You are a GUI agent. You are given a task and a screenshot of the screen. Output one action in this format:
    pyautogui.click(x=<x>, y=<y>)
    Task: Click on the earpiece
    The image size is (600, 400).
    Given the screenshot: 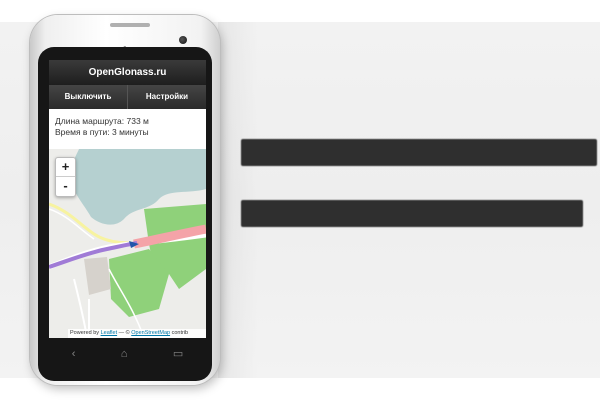 What is the action you would take?
    pyautogui.click(x=130, y=25)
    